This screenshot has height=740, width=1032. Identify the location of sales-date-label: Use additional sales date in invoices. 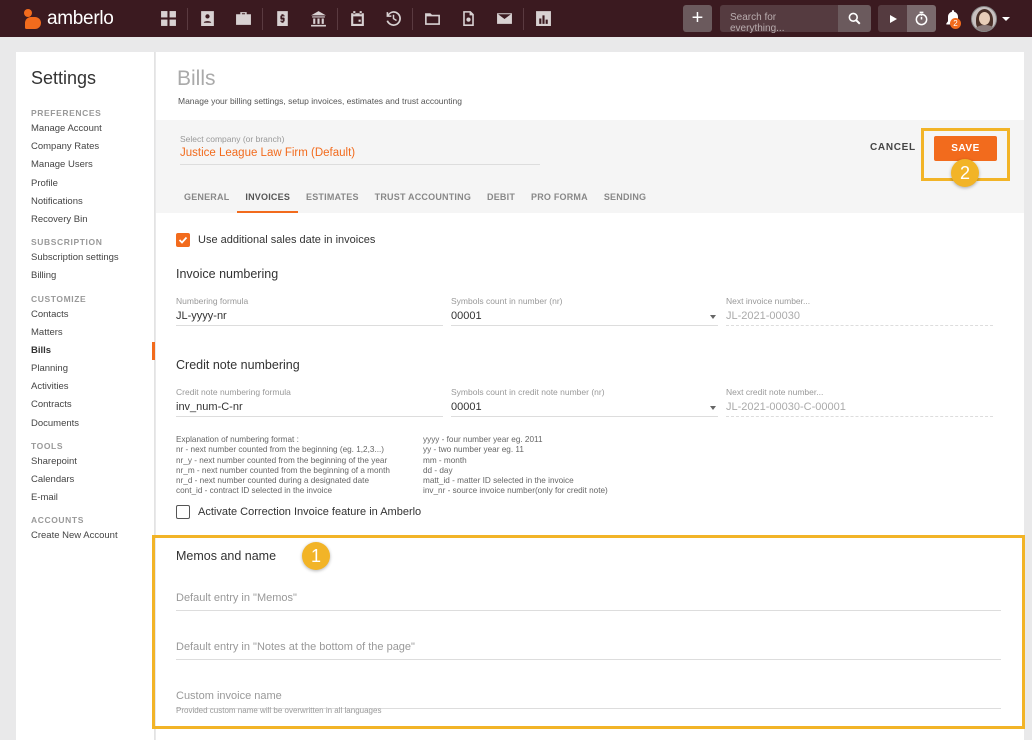
(287, 240).